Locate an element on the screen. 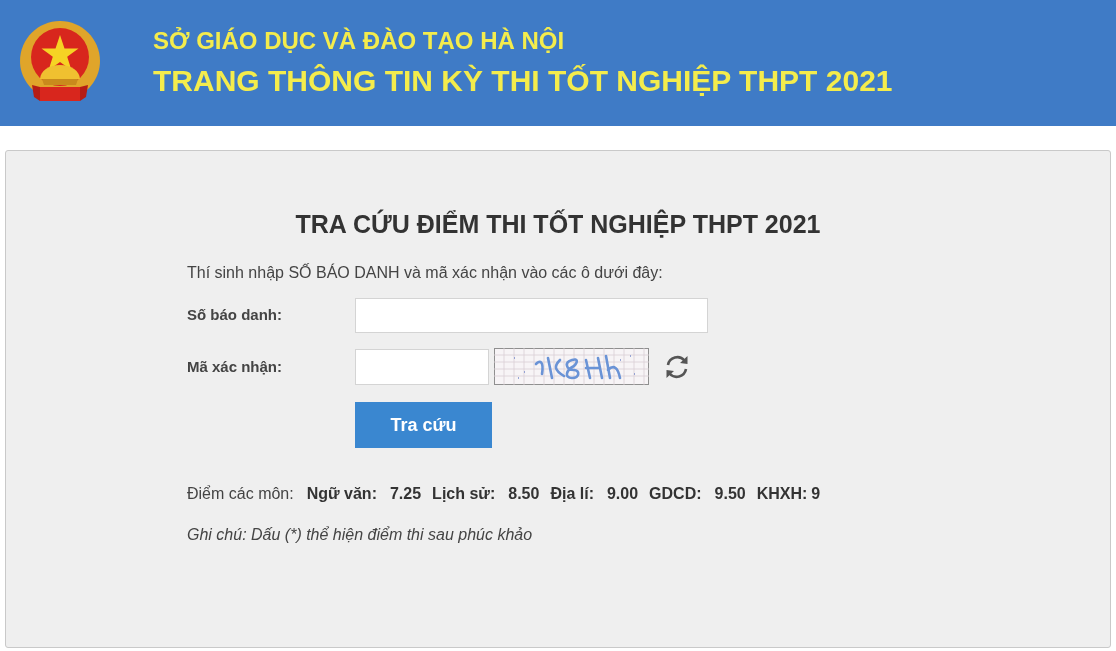 This screenshot has width=1116, height=651. subject-label: KHXH: is located at coordinates (782, 494).